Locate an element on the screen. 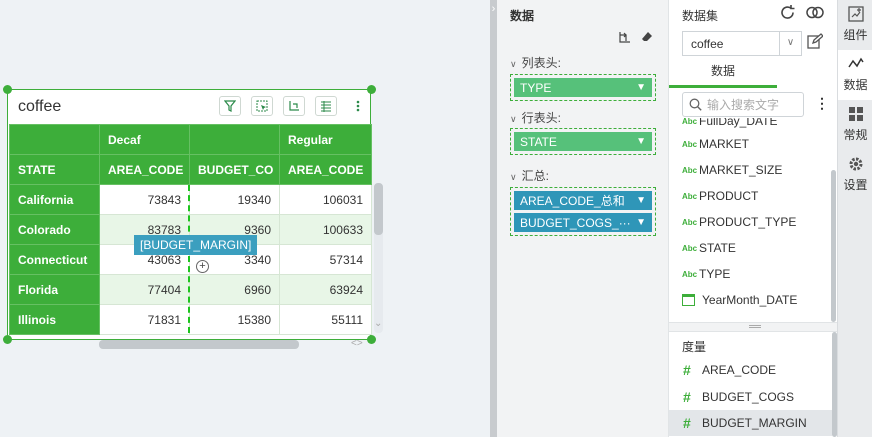 Image resolution: width=872 pixels, height=437 pixels. column-header-row: STATE AREA_CODE BUDGET_CO AREA_CODE is located at coordinates (190, 169).